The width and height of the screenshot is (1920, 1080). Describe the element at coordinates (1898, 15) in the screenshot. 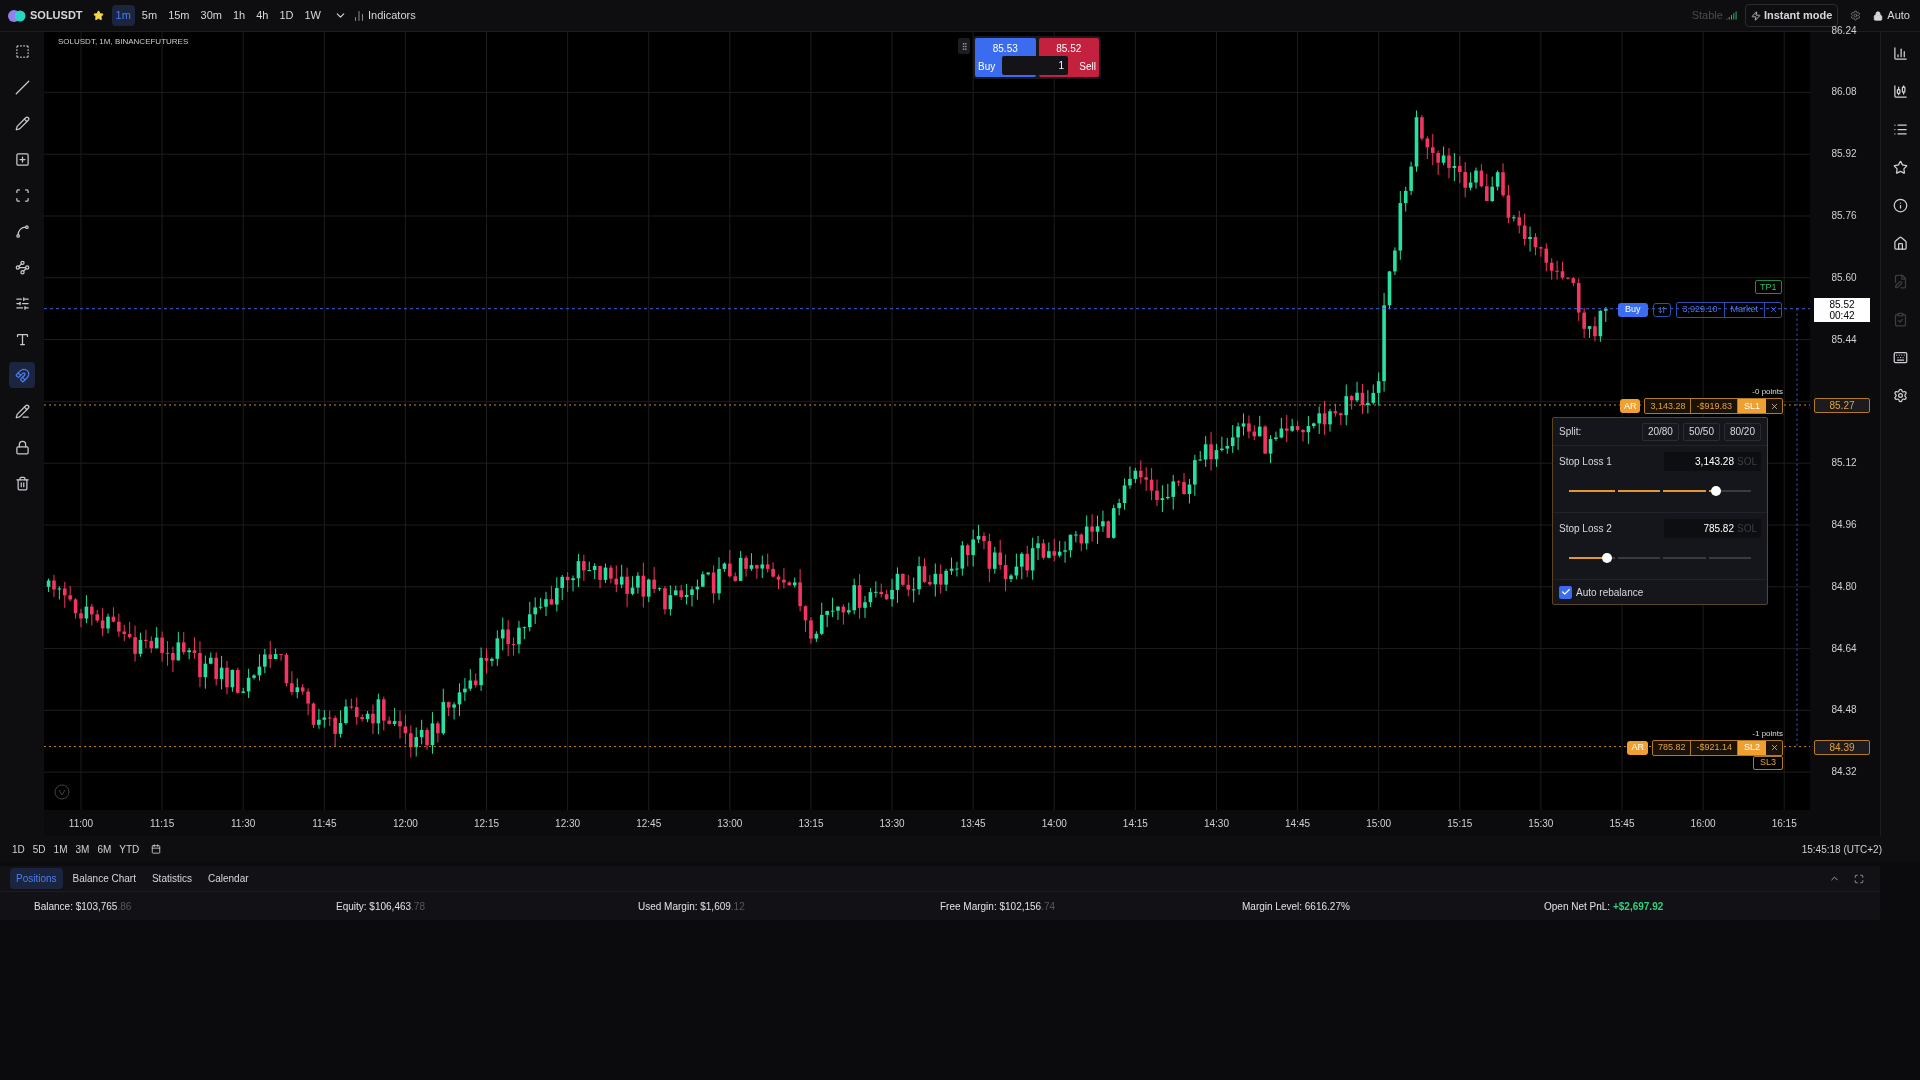

I see `auto-scale-button: Auto` at that location.